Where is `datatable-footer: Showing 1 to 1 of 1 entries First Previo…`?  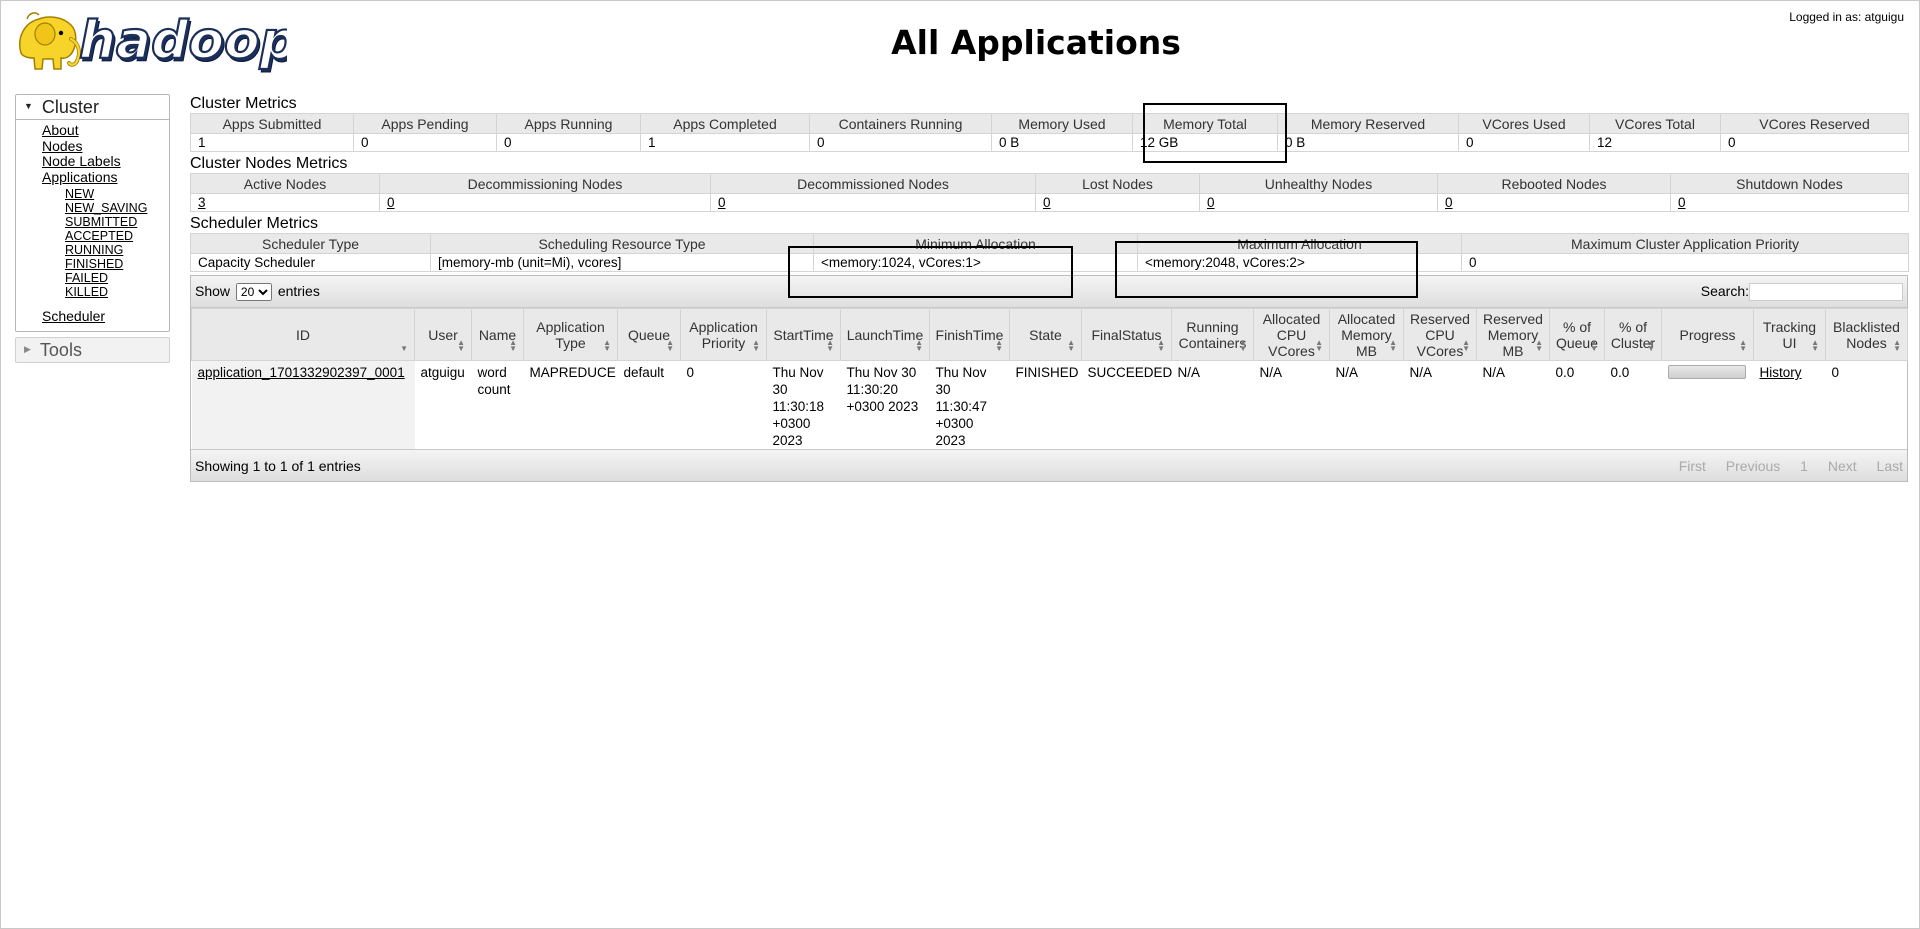
datatable-footer: Showing 1 to 1 of 1 entries First Previo… is located at coordinates (1049, 465).